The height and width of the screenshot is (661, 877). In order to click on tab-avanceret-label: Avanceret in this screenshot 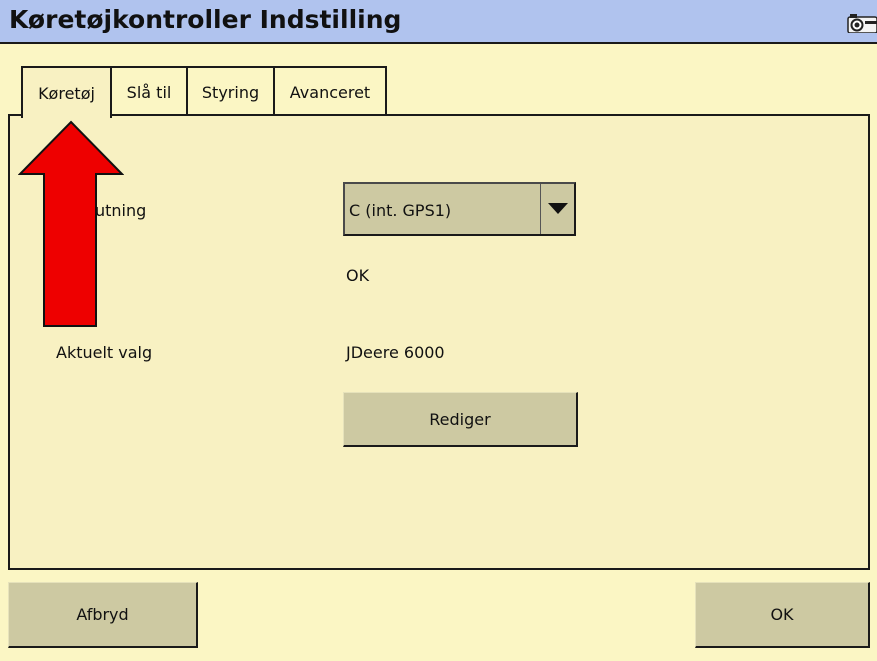, I will do `click(330, 92)`.